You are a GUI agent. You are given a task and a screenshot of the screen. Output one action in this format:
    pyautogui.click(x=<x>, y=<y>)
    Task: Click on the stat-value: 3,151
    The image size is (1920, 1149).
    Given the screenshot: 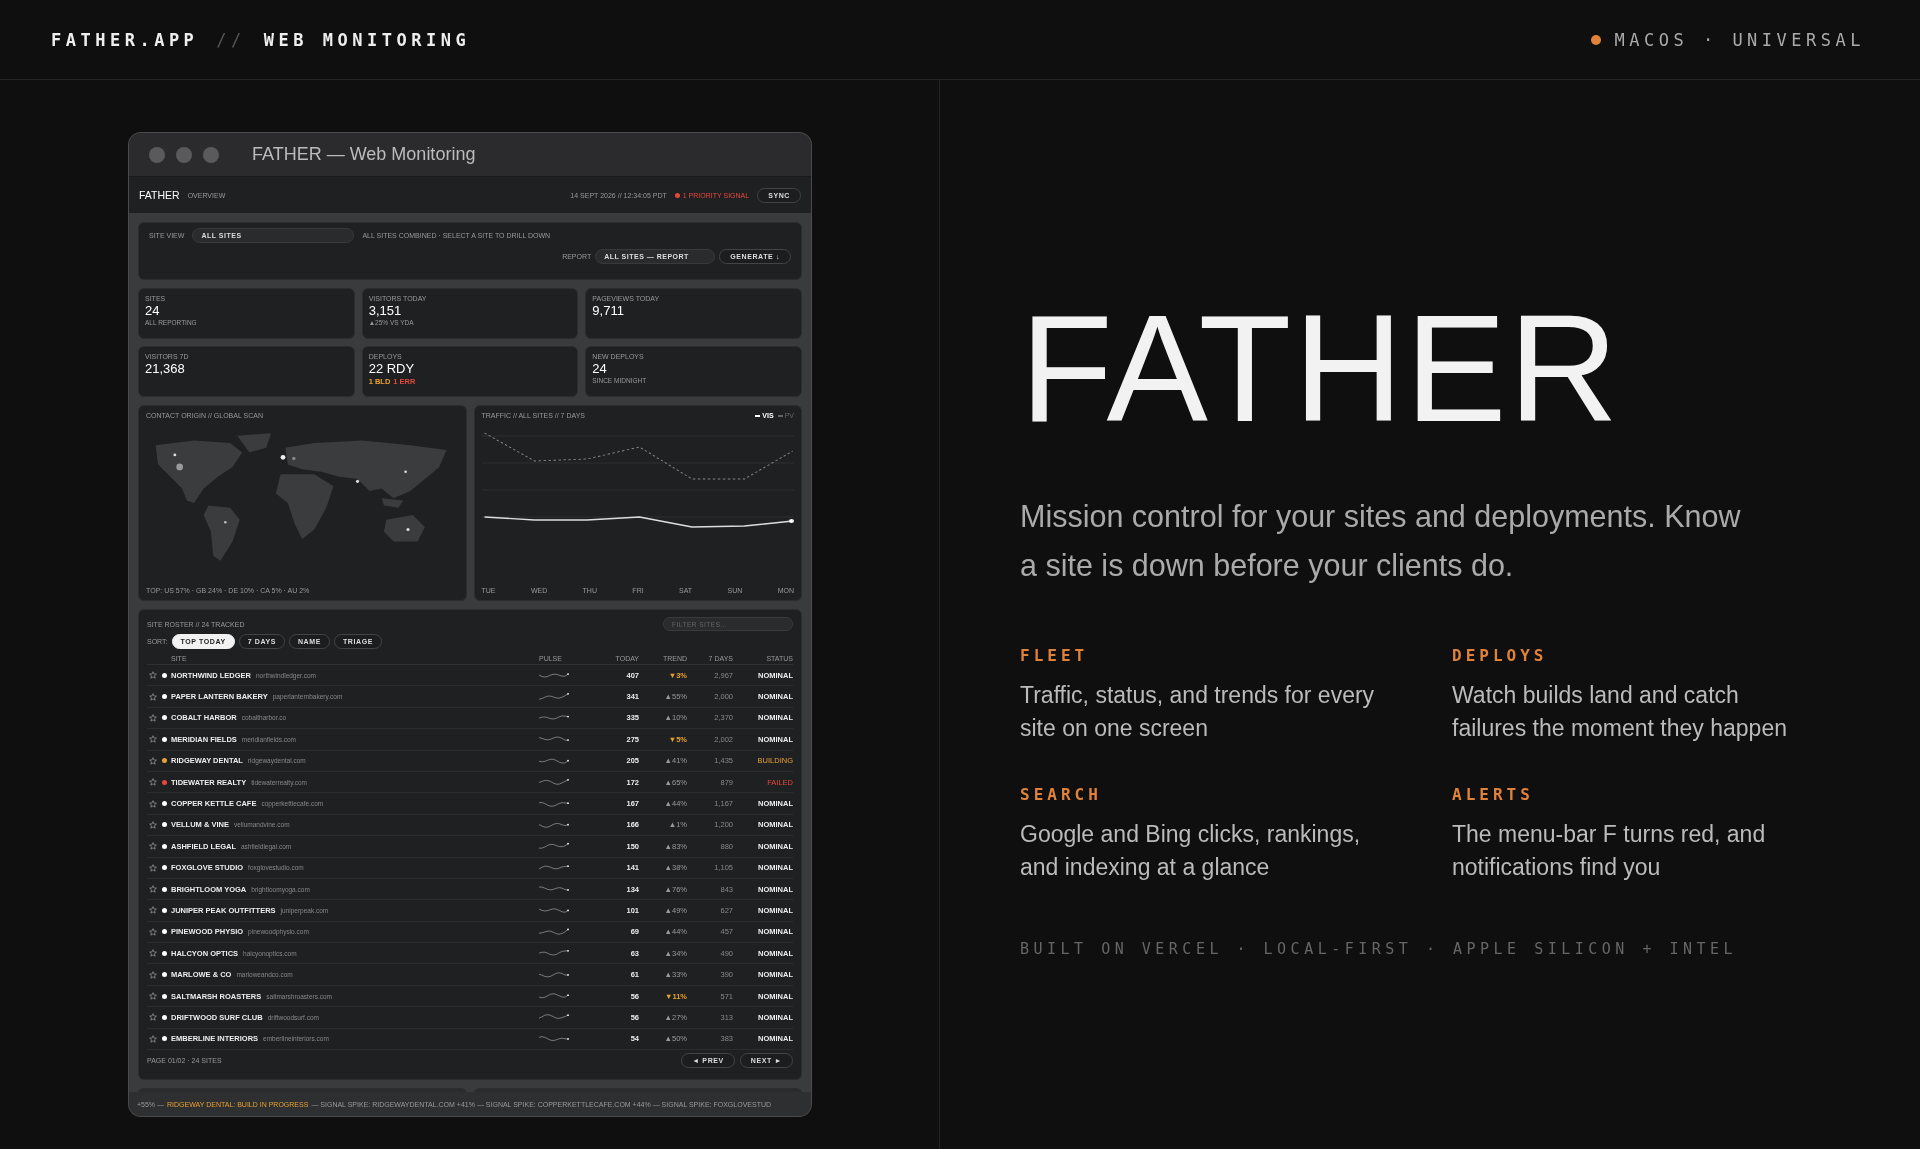 What is the action you would take?
    pyautogui.click(x=385, y=310)
    